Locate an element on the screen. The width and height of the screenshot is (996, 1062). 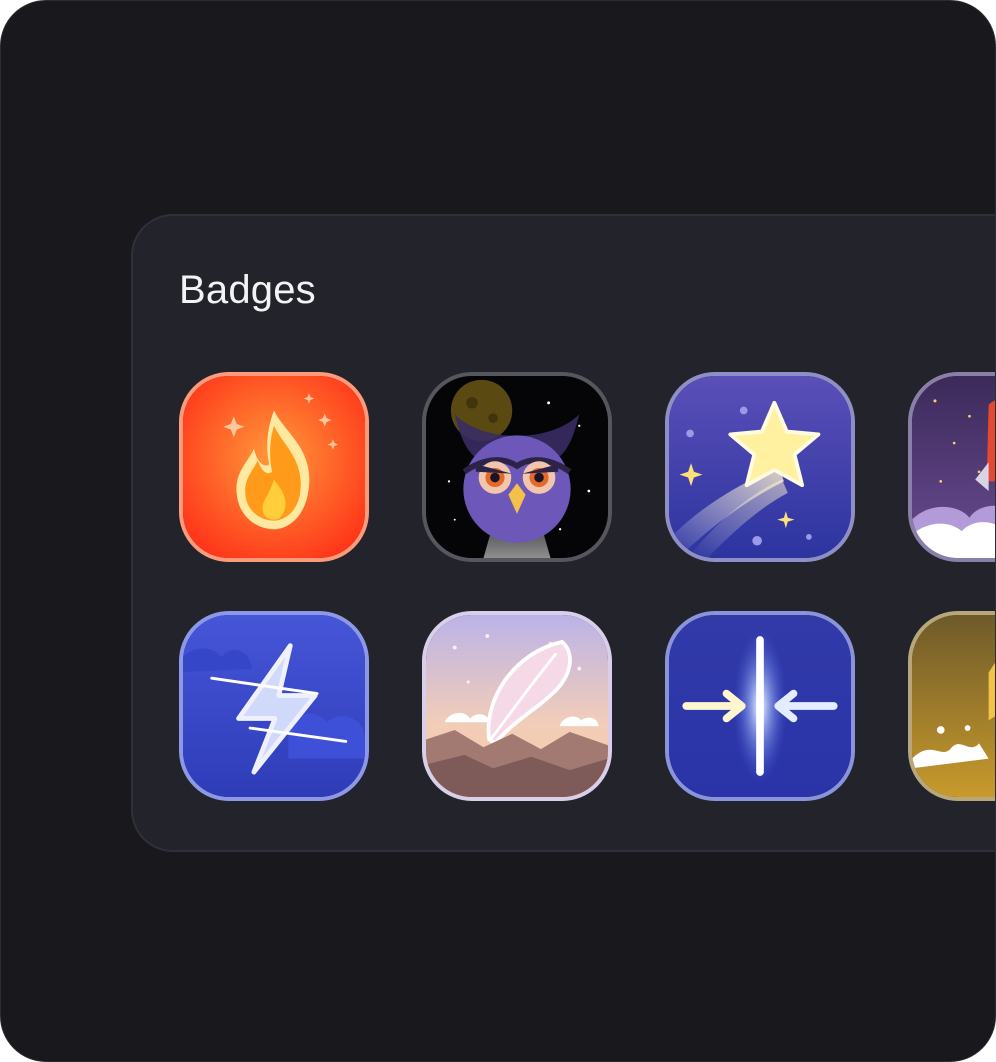
panel-title: Badges is located at coordinates (247, 290).